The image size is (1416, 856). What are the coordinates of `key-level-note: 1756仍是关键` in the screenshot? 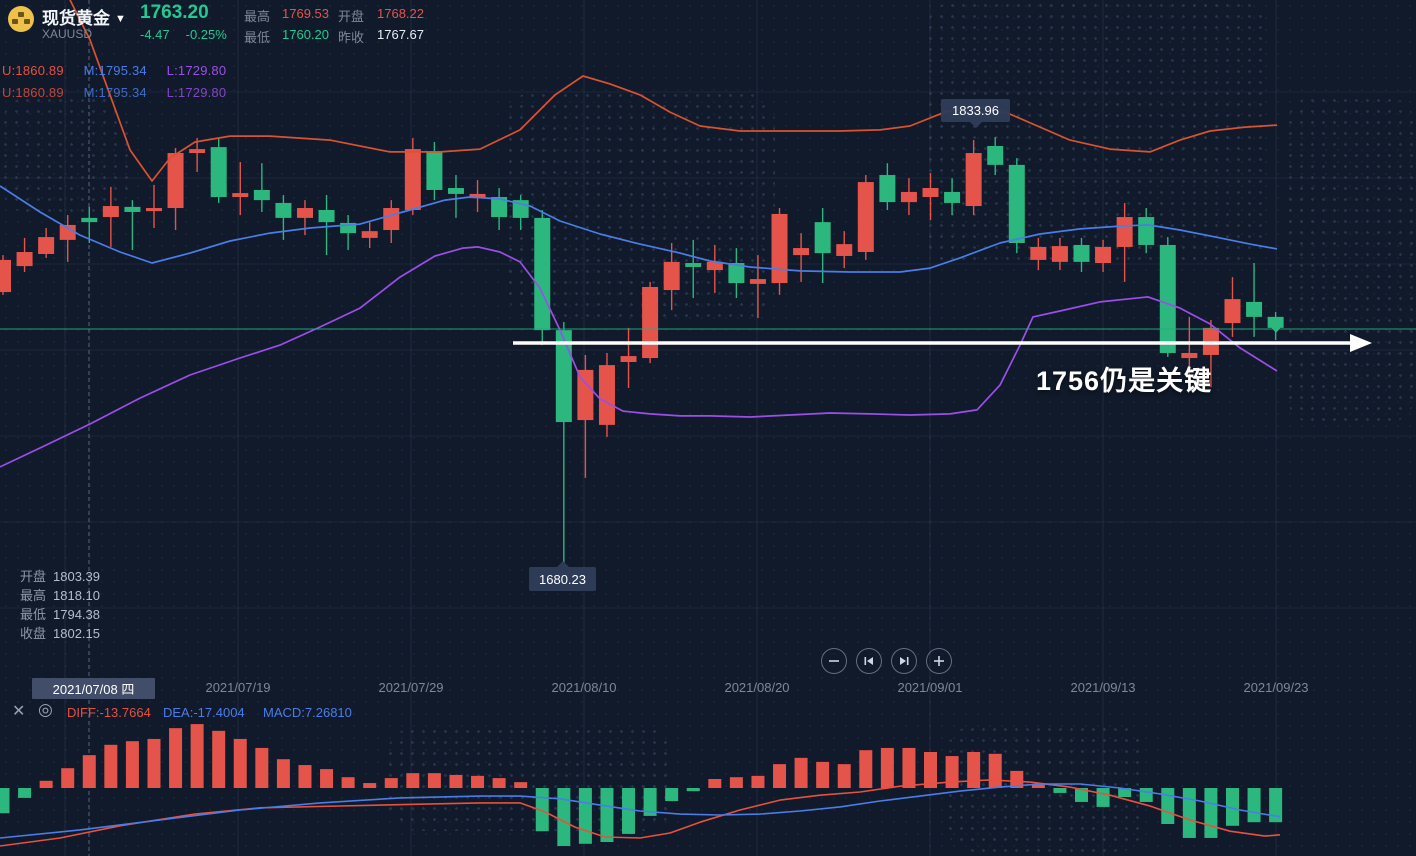 It's located at (1124, 381).